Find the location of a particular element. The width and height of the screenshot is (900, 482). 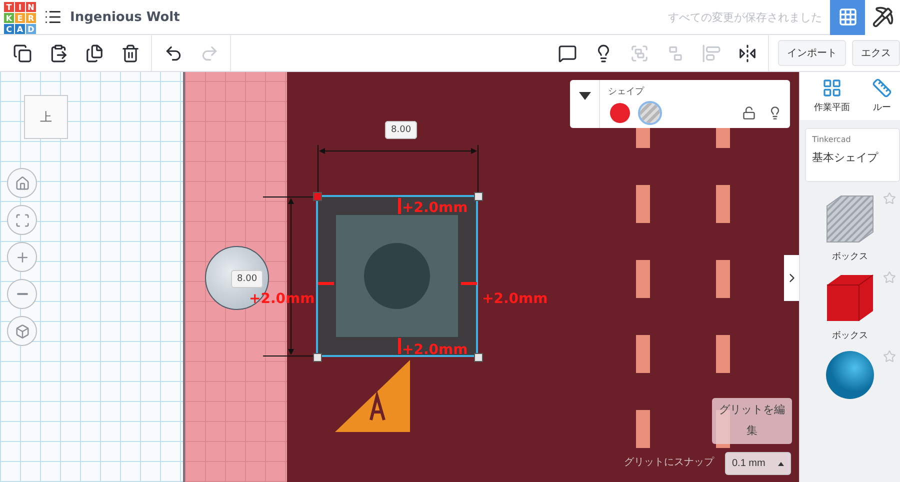

group-icon is located at coordinates (639, 53).